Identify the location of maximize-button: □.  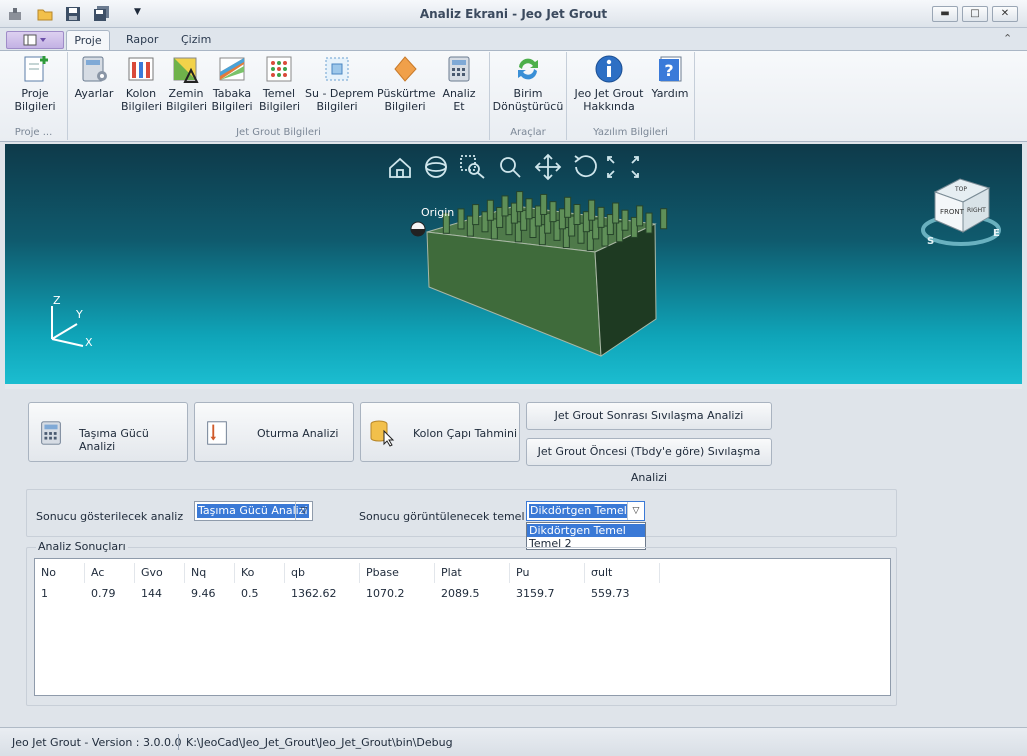
(975, 14).